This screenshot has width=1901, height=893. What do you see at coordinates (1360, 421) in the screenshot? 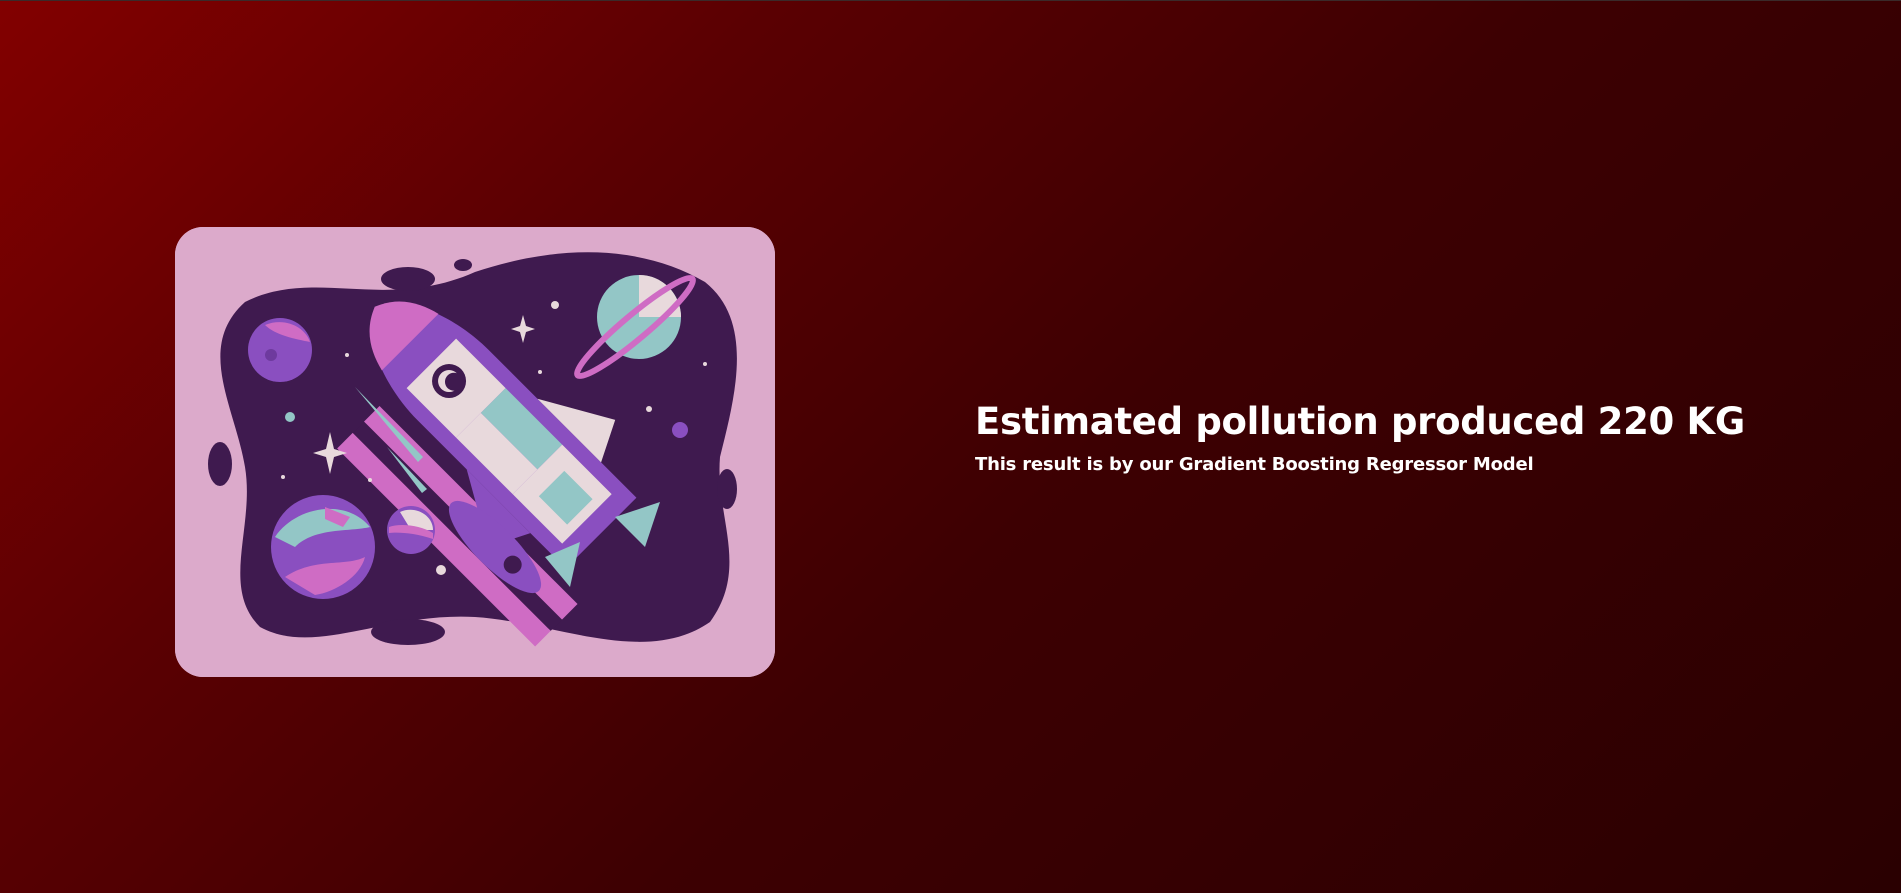
I see `pollution-estimate-heading: Estimated pollution produced 220 KG` at bounding box center [1360, 421].